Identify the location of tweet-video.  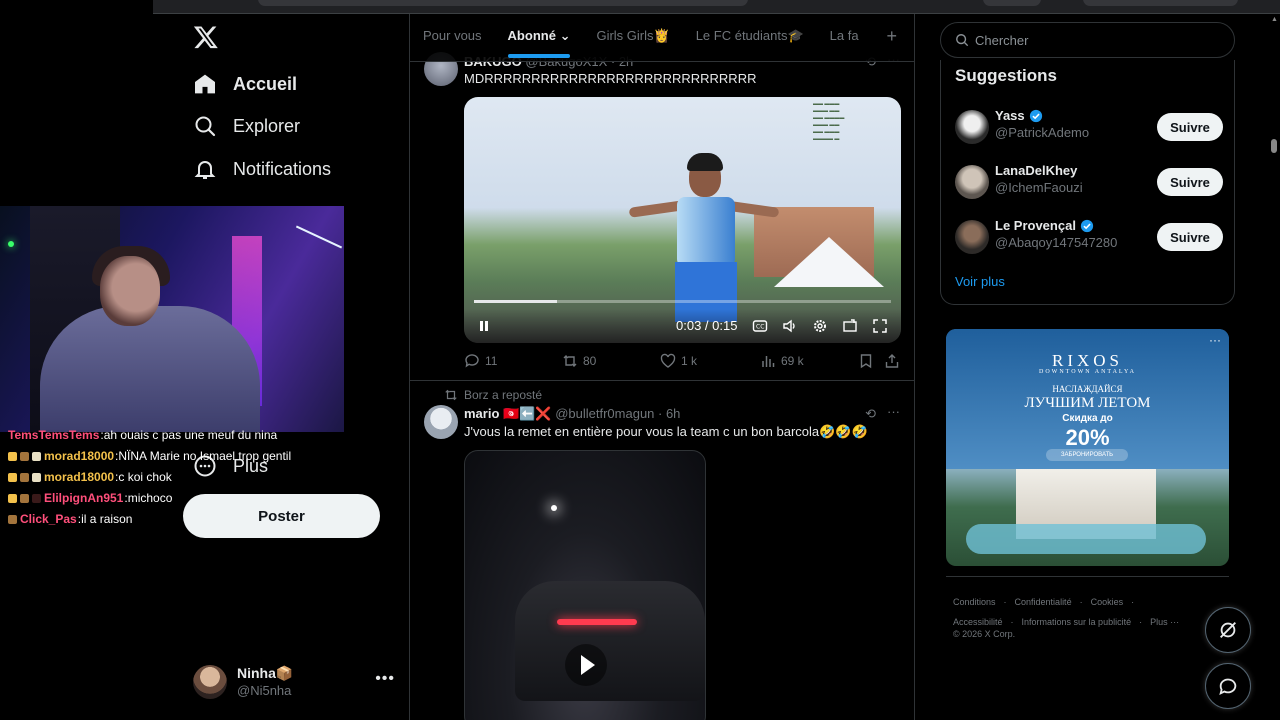
(585, 585).